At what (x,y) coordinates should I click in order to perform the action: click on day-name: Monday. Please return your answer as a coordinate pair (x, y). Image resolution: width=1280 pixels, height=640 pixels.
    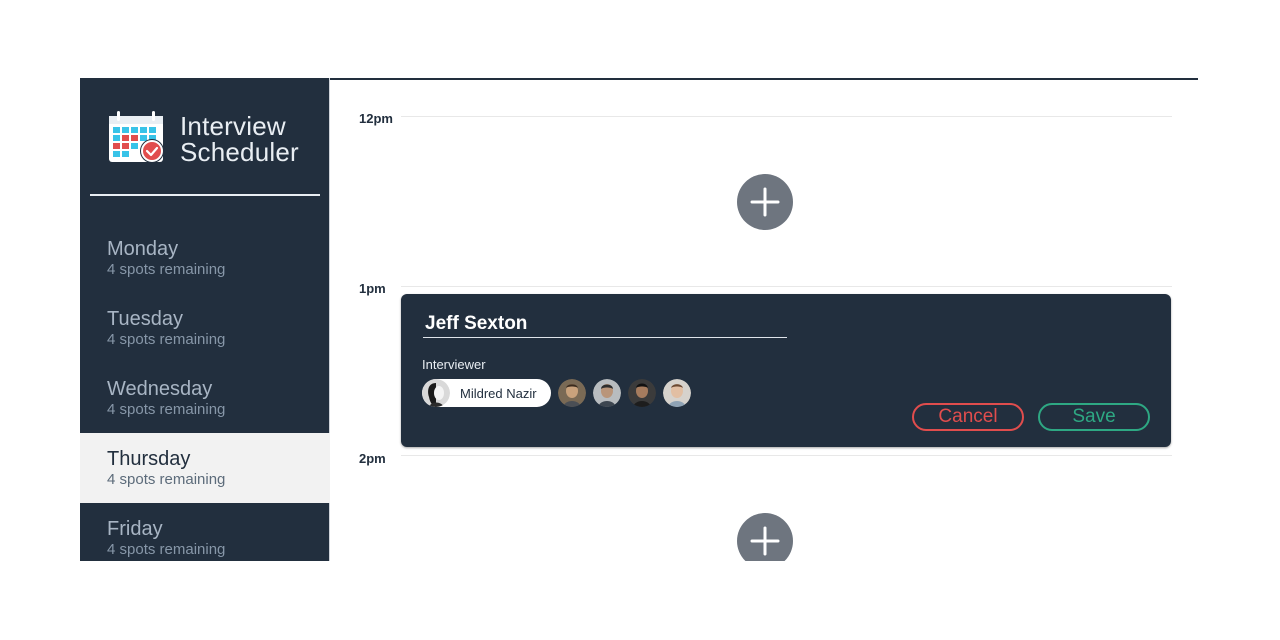
    Looking at the image, I should click on (143, 249).